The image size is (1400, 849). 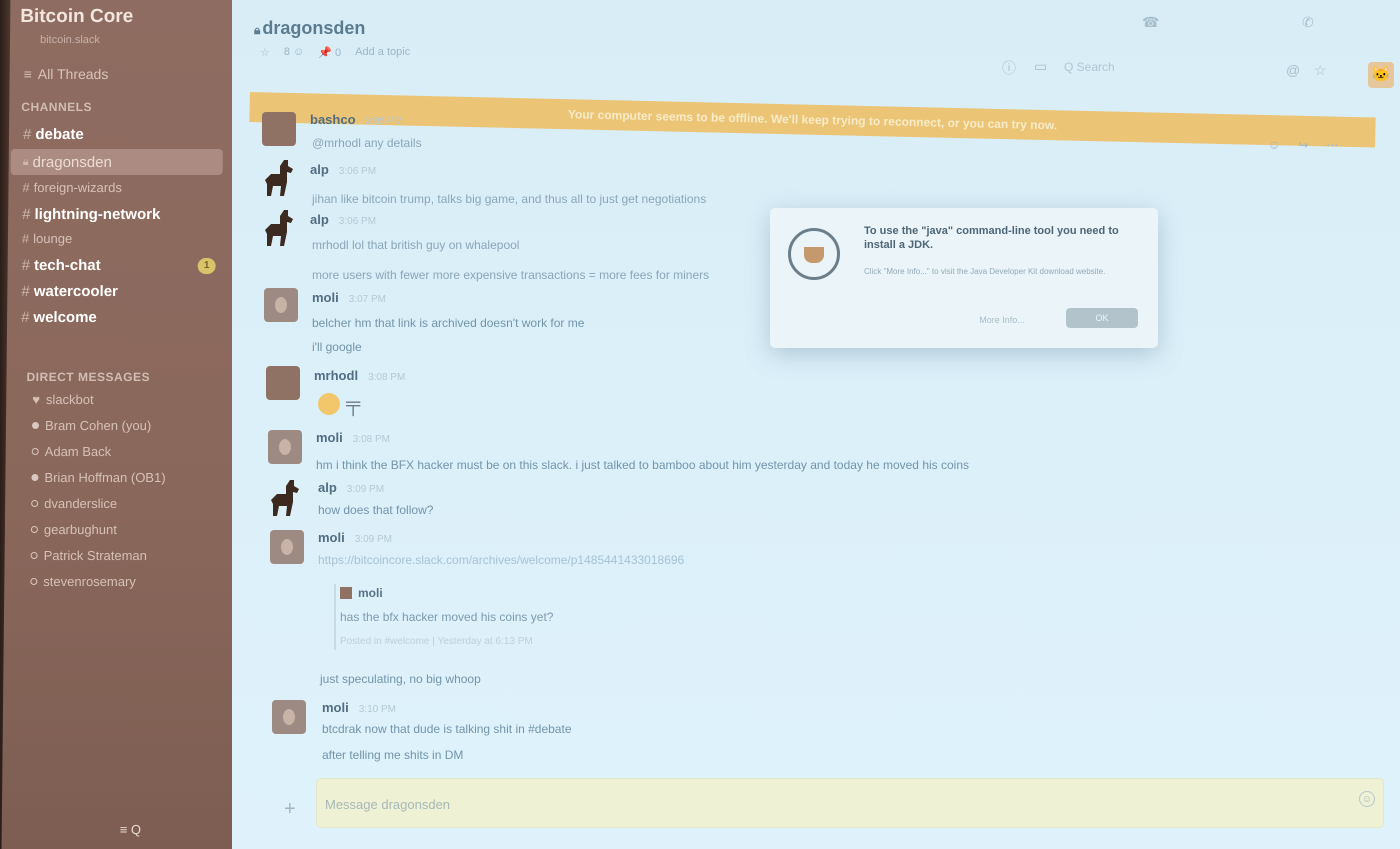 What do you see at coordinates (294, 52) in the screenshot?
I see `members-count: 8 ☺` at bounding box center [294, 52].